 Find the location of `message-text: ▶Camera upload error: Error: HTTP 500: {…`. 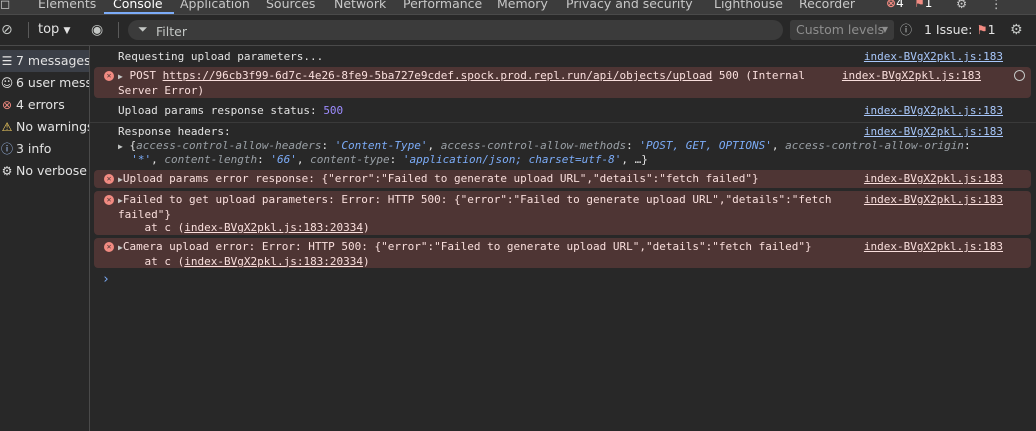

message-text: ▶Camera upload error: Error: HTTP 500: {… is located at coordinates (465, 254).